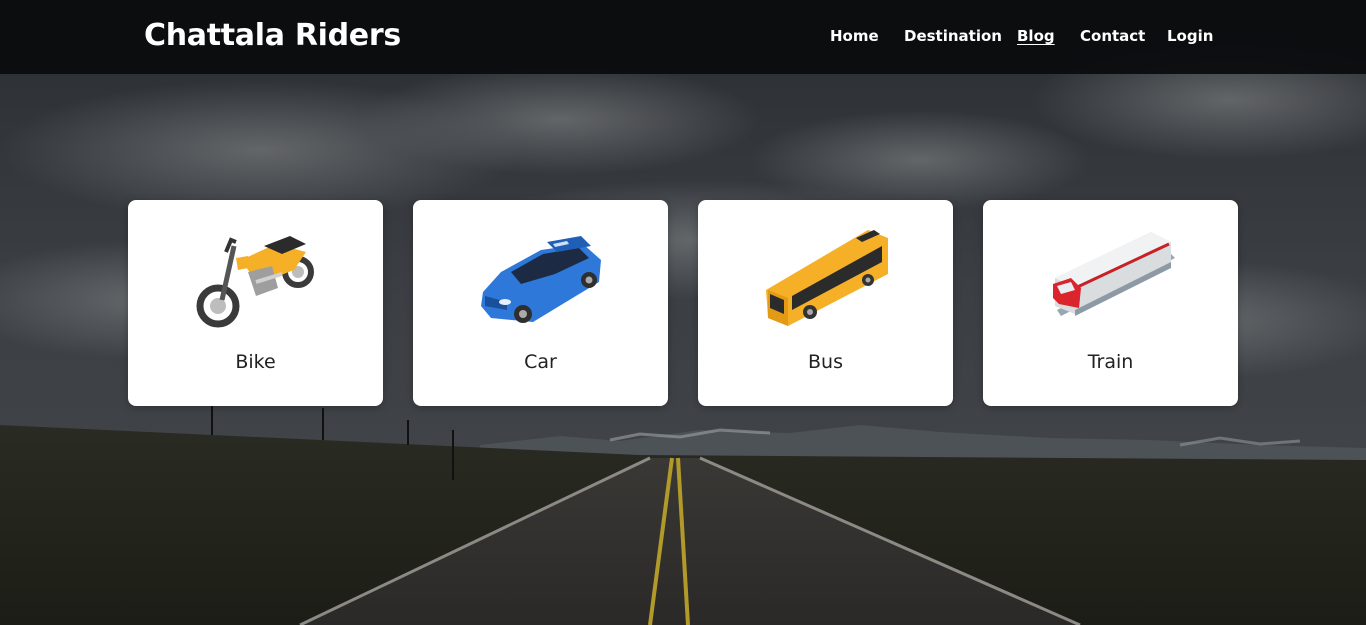 The height and width of the screenshot is (625, 1366). I want to click on vehicle-card-train: Train, so click(1110, 303).